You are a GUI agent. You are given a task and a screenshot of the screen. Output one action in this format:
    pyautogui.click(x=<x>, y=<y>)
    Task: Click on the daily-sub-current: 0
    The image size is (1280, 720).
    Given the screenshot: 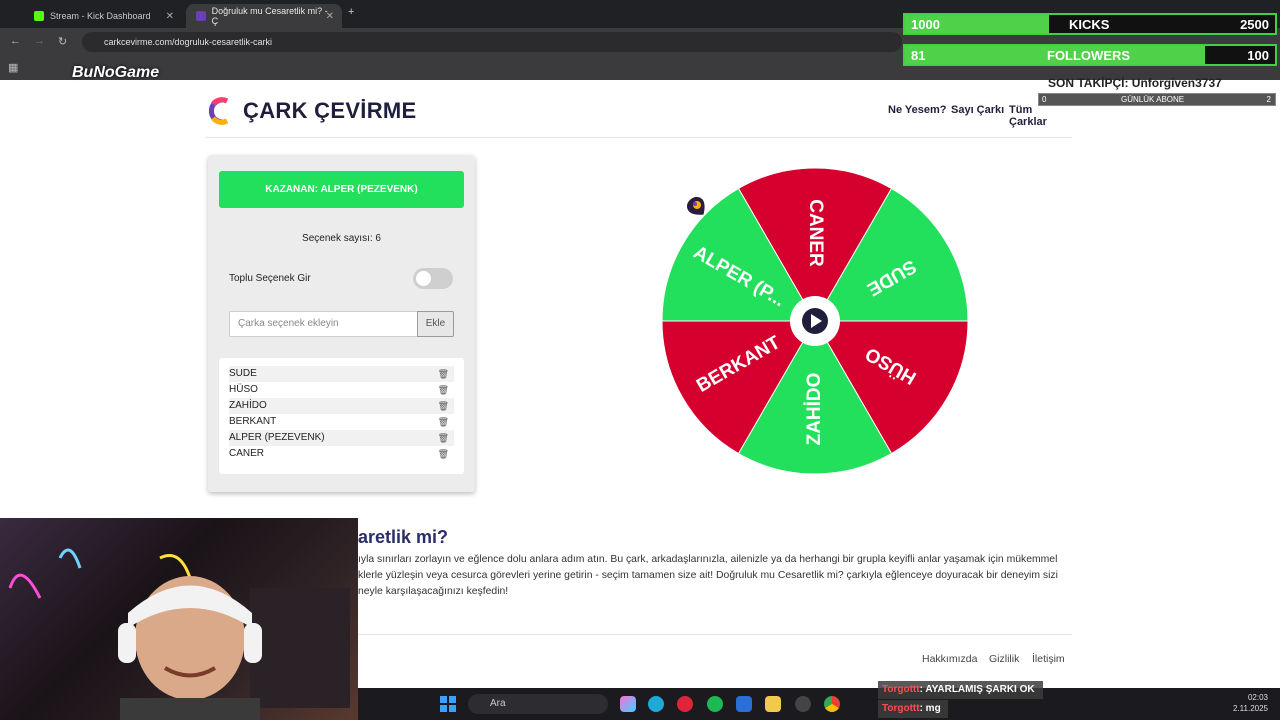 What is the action you would take?
    pyautogui.click(x=1044, y=99)
    